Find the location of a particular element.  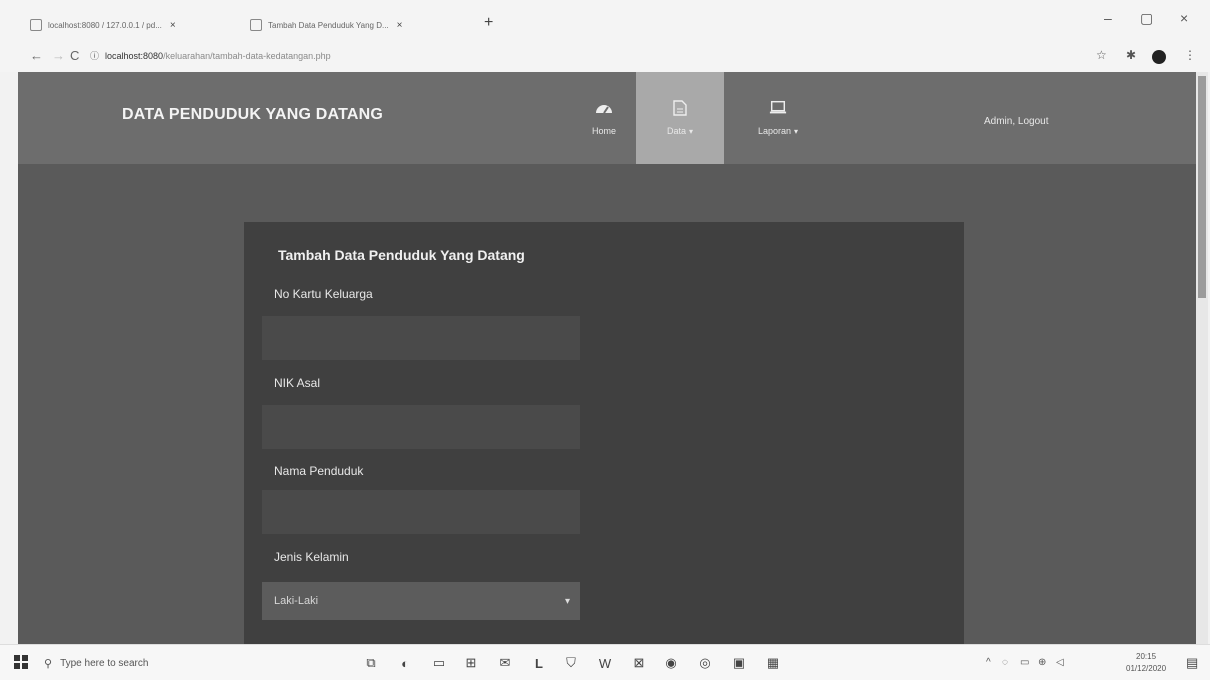

url-host: localhost:8080 is located at coordinates (134, 55).